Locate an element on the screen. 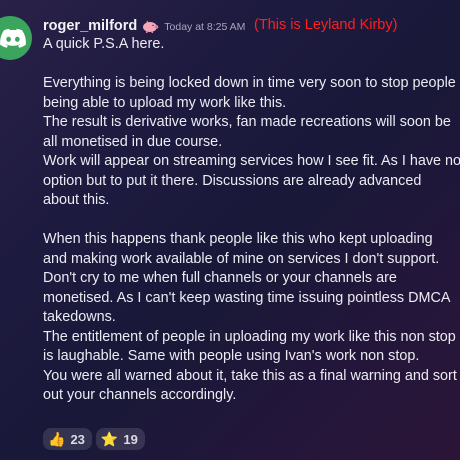 The width and height of the screenshot is (460, 460). message-line: being able to upload my work like this. is located at coordinates (165, 102).